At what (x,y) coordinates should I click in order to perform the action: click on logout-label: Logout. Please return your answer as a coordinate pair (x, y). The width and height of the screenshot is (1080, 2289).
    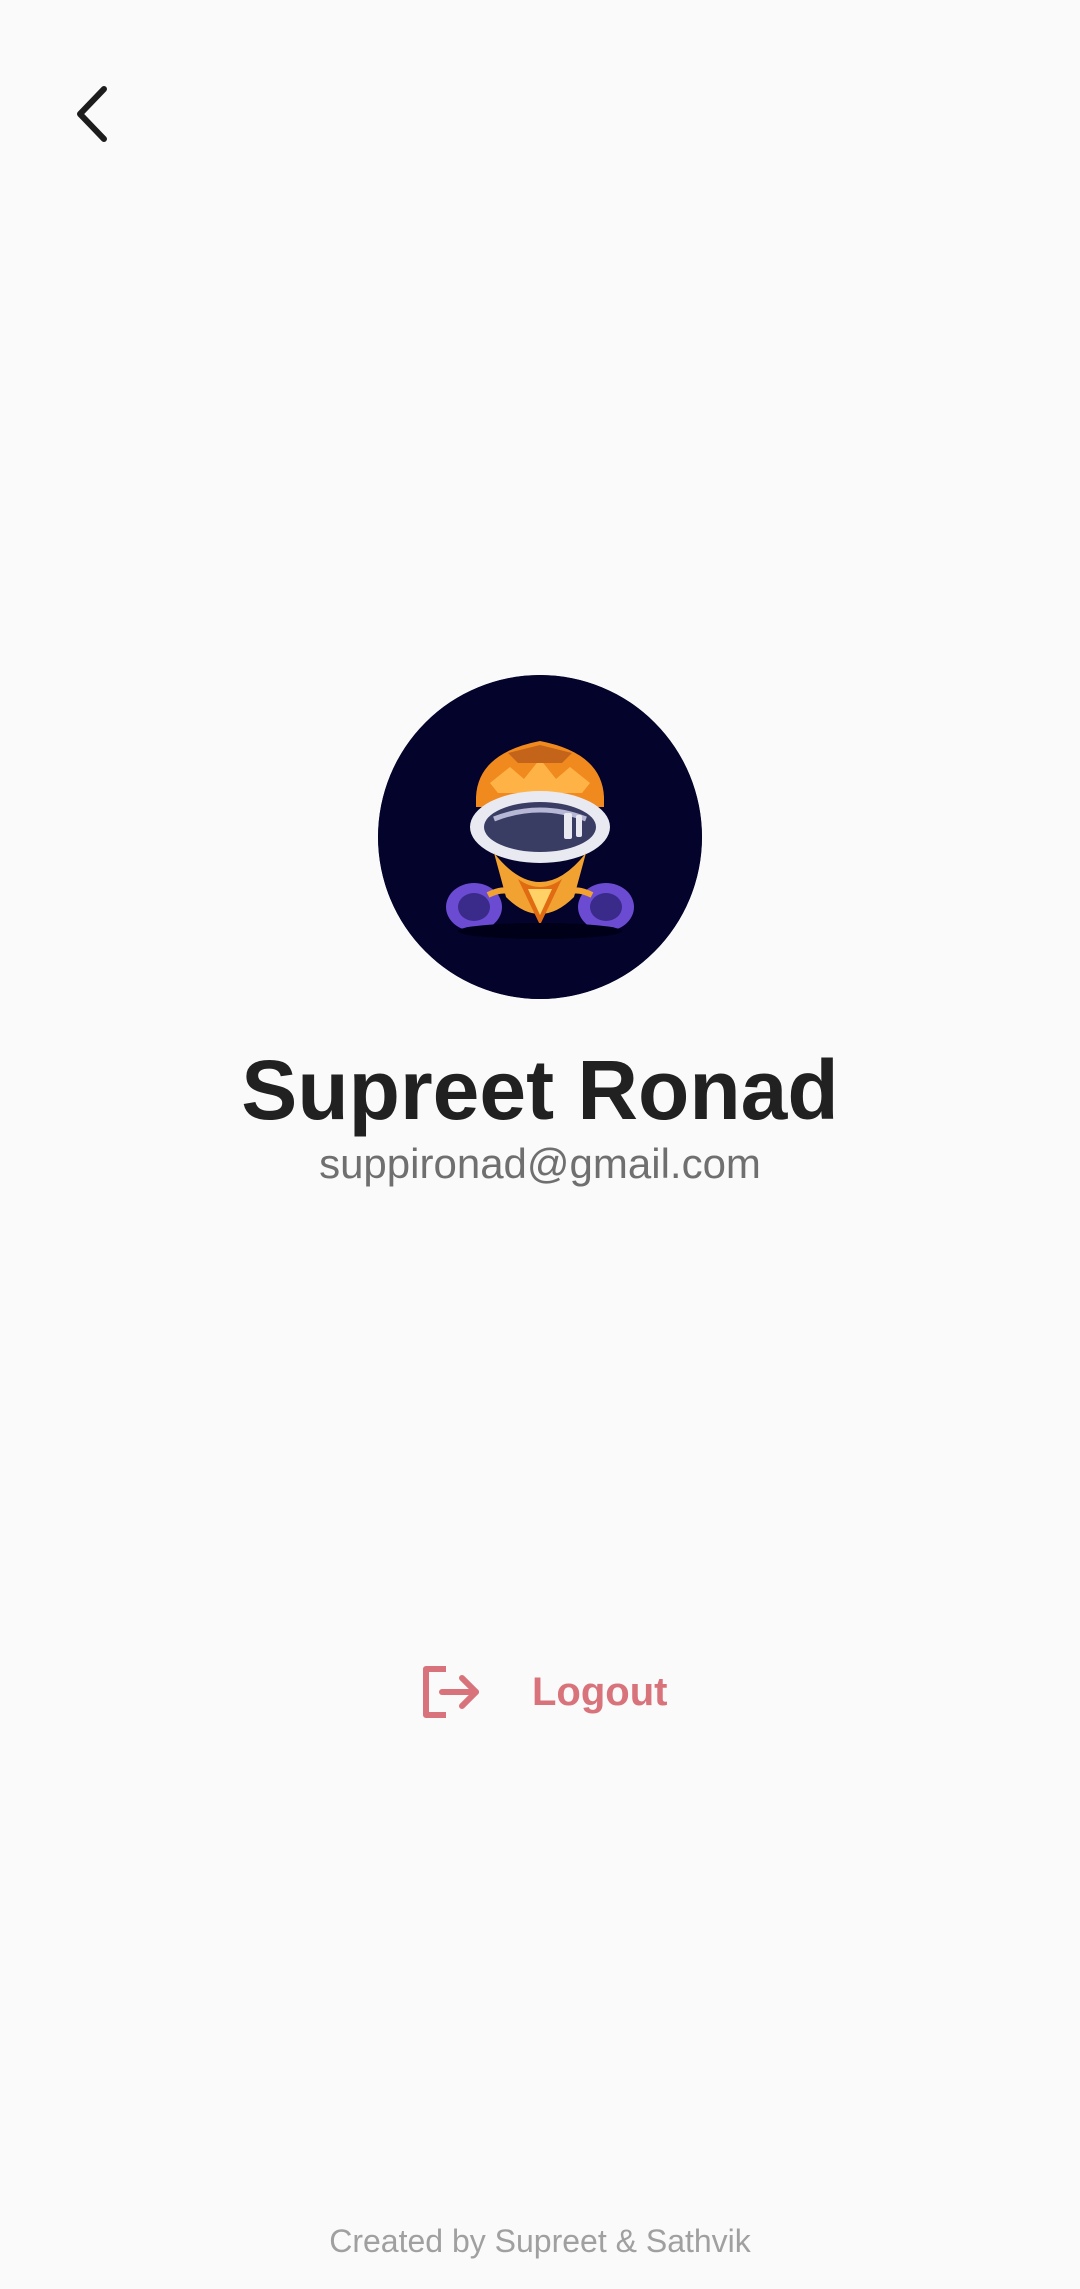
    Looking at the image, I should click on (600, 1691).